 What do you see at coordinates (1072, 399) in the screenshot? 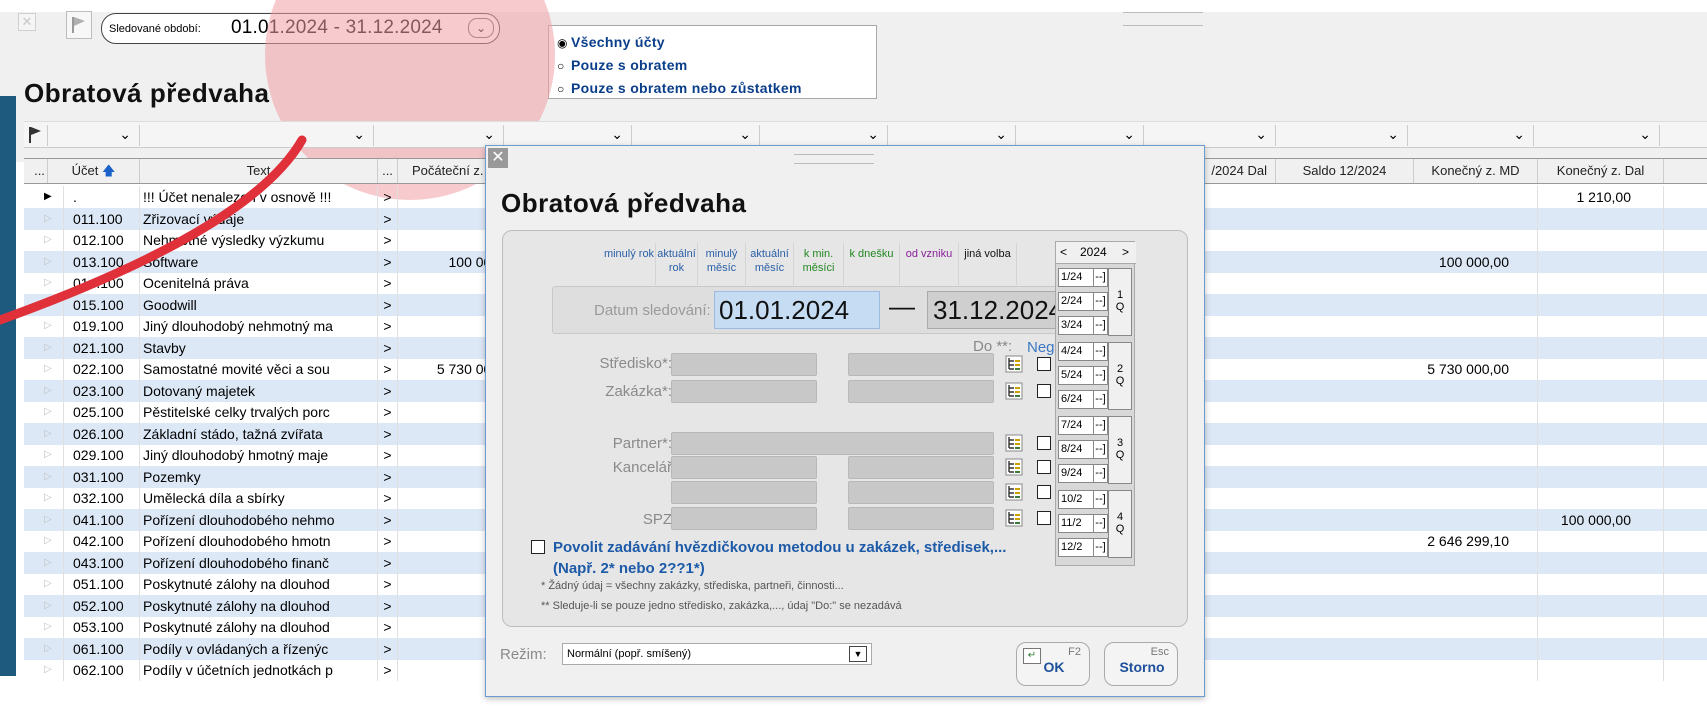
I see `month-label: 6/24` at bounding box center [1072, 399].